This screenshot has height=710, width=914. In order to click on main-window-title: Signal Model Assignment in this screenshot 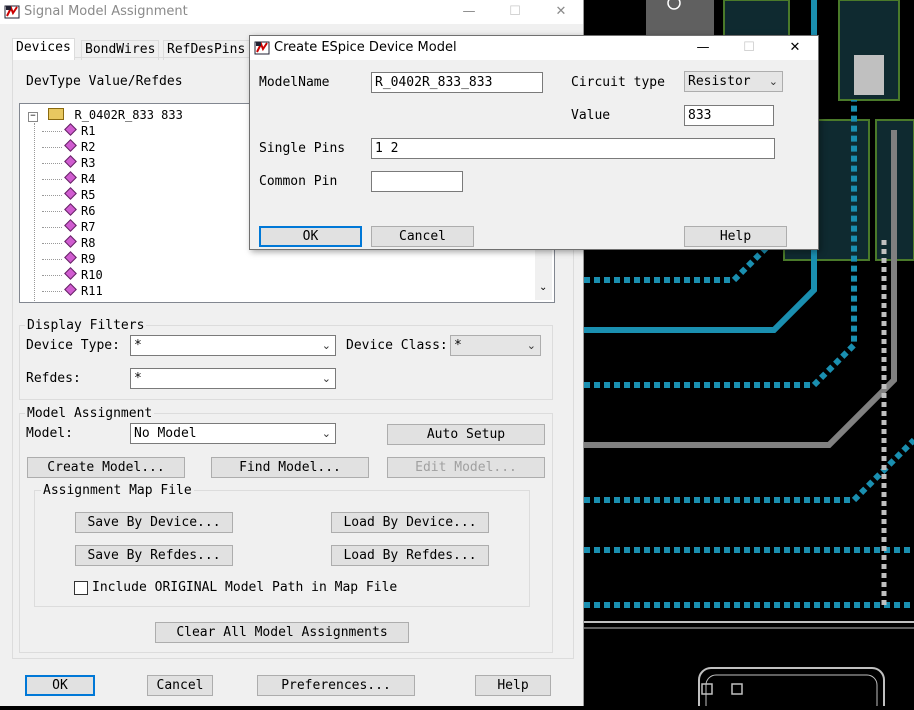, I will do `click(106, 11)`.